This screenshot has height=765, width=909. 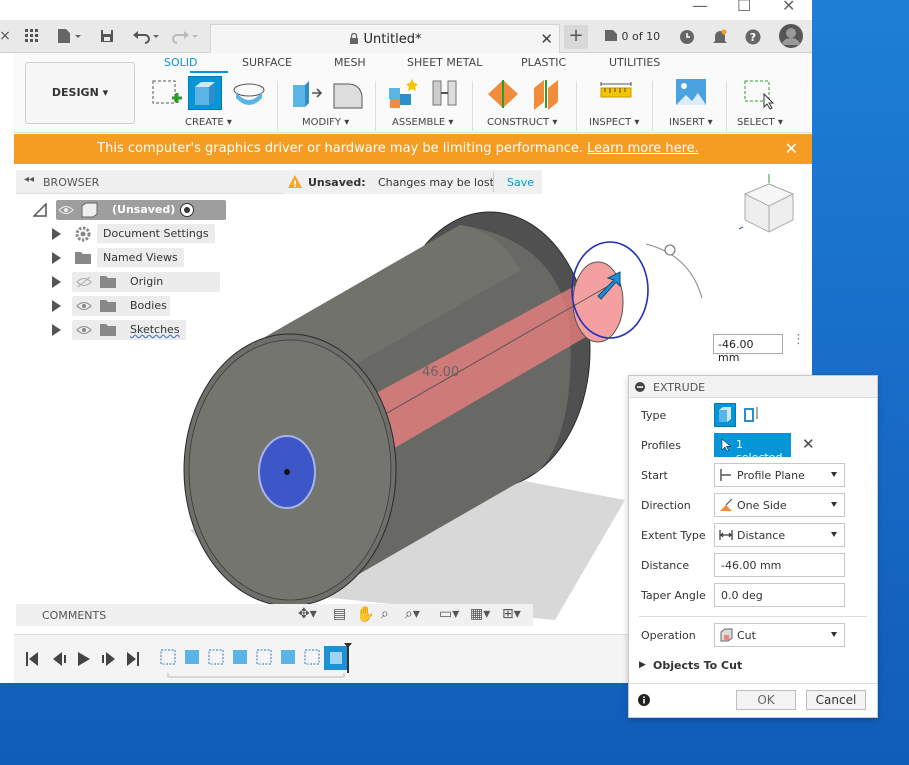 What do you see at coordinates (644, 700) in the screenshot?
I see `info-icon` at bounding box center [644, 700].